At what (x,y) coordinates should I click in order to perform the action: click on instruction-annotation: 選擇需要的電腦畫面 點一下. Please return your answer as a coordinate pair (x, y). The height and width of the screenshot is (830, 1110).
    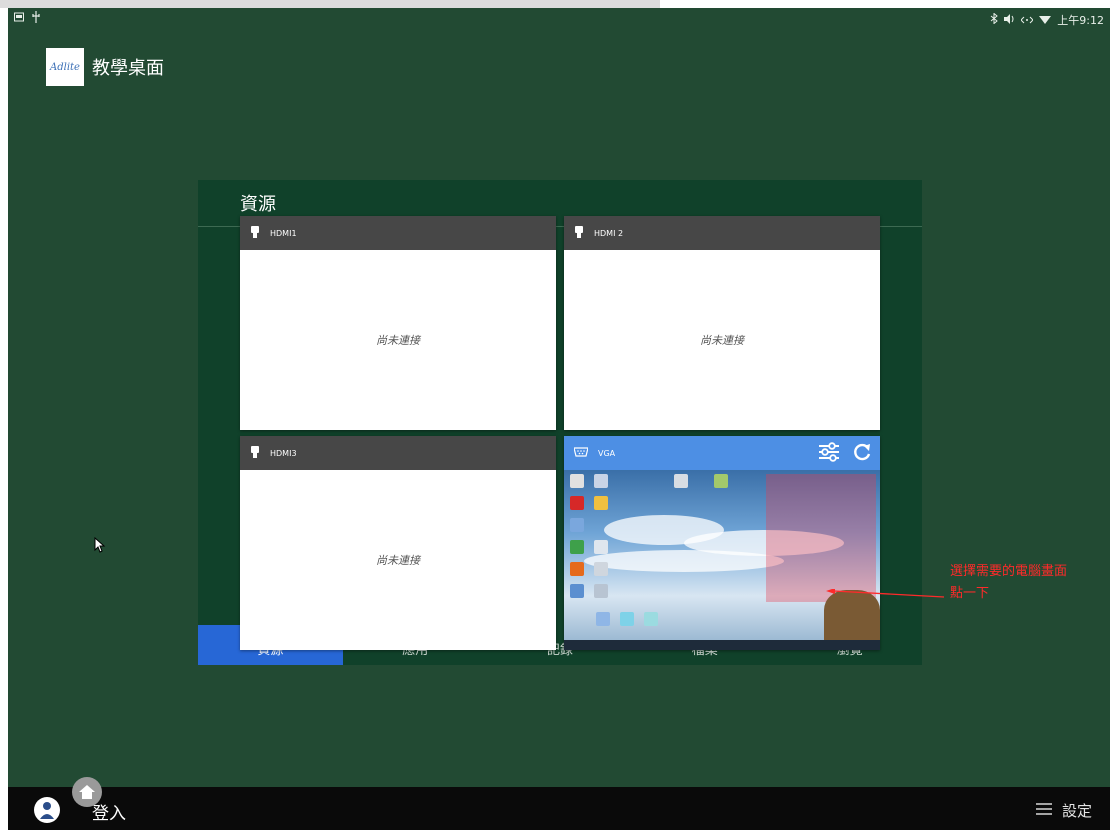
    Looking at the image, I should click on (1008, 583).